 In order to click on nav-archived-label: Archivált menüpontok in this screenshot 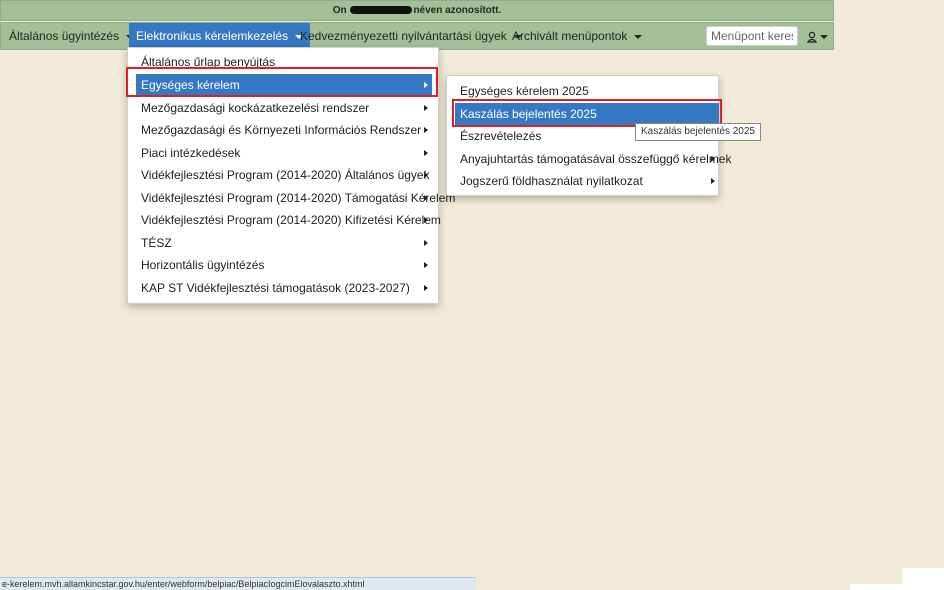, I will do `click(570, 36)`.